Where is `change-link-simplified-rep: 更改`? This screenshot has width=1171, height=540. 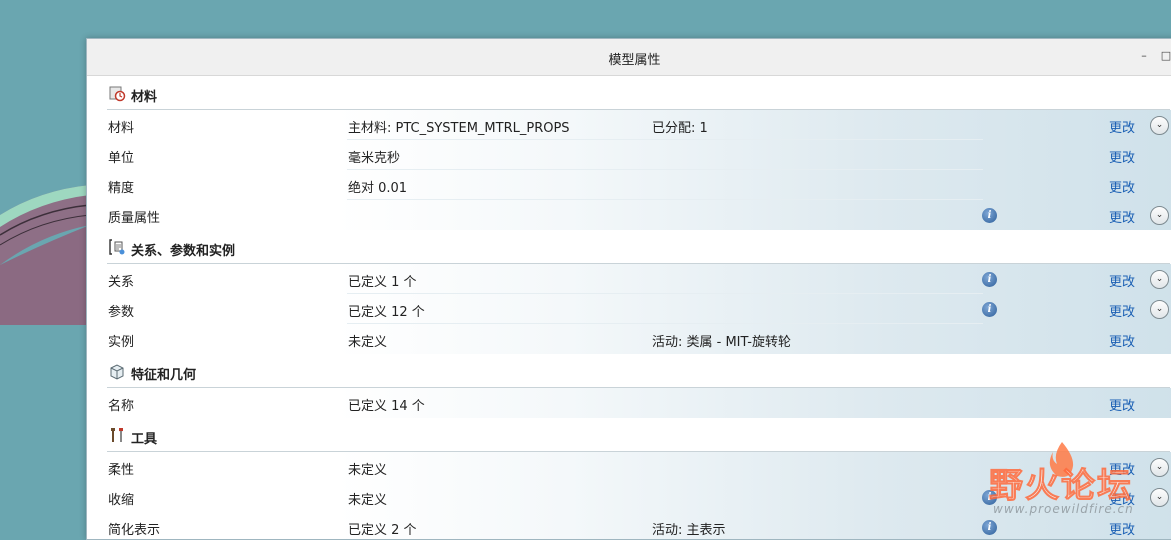
change-link-simplified-rep: 更改 is located at coordinates (1122, 528).